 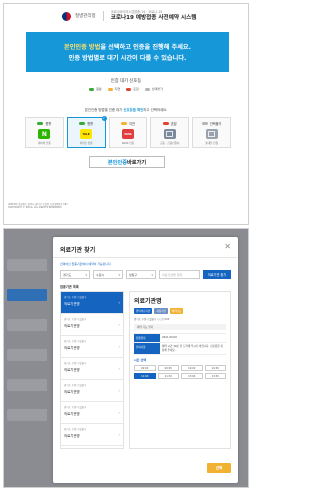 What do you see at coordinates (145, 368) in the screenshot?
I see `time-slot: 09:00` at bounding box center [145, 368].